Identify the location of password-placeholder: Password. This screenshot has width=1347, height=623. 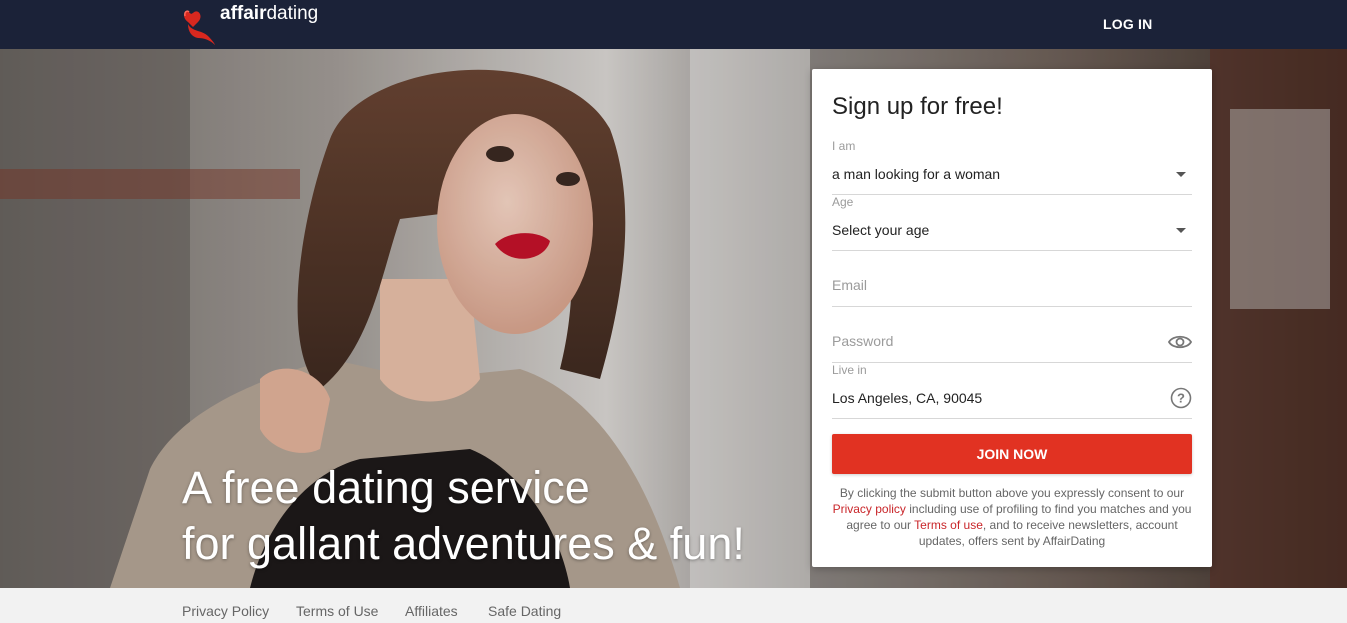
(863, 341).